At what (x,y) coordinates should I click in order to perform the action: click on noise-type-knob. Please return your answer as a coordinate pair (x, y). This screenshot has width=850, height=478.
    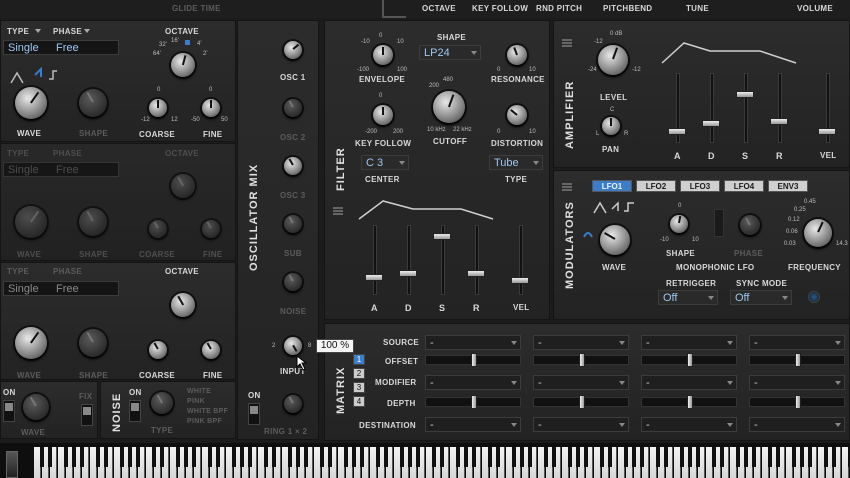
    Looking at the image, I should click on (162, 403).